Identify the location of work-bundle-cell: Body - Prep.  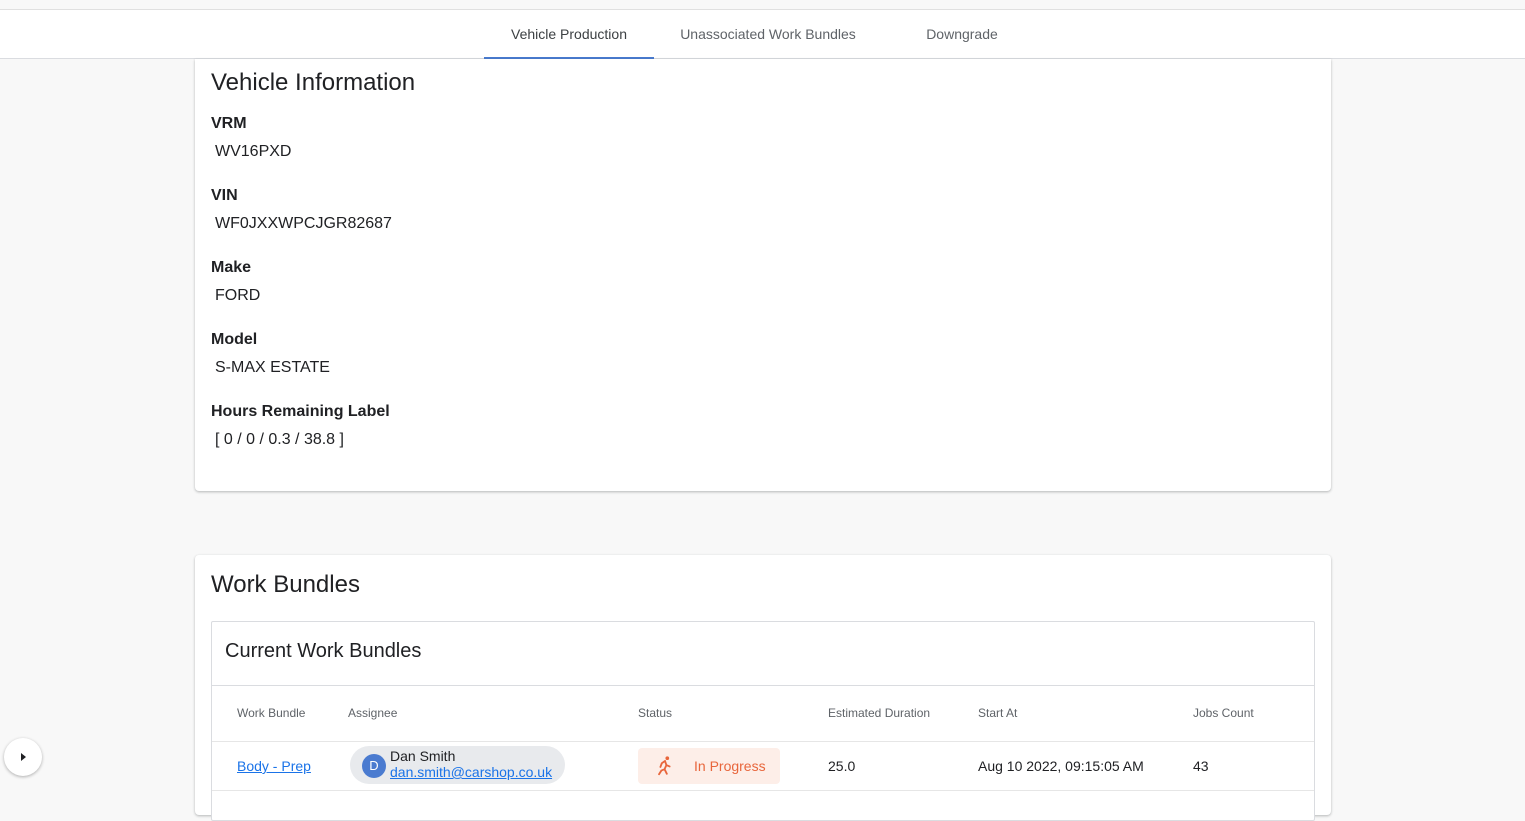
(274, 766).